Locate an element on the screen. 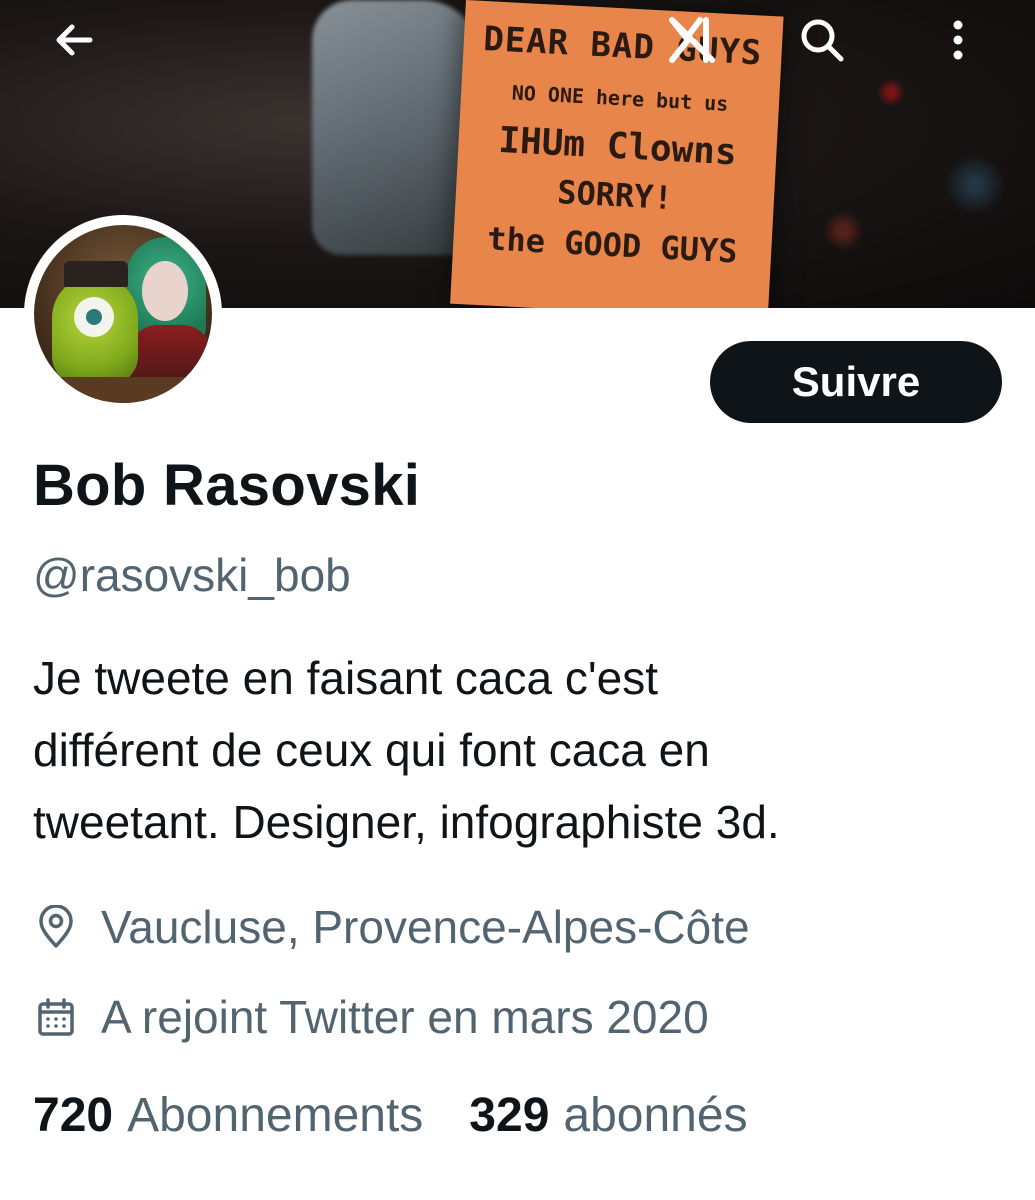  location-text: Vaucluse, Provence-Alpes-Côte is located at coordinates (425, 927).